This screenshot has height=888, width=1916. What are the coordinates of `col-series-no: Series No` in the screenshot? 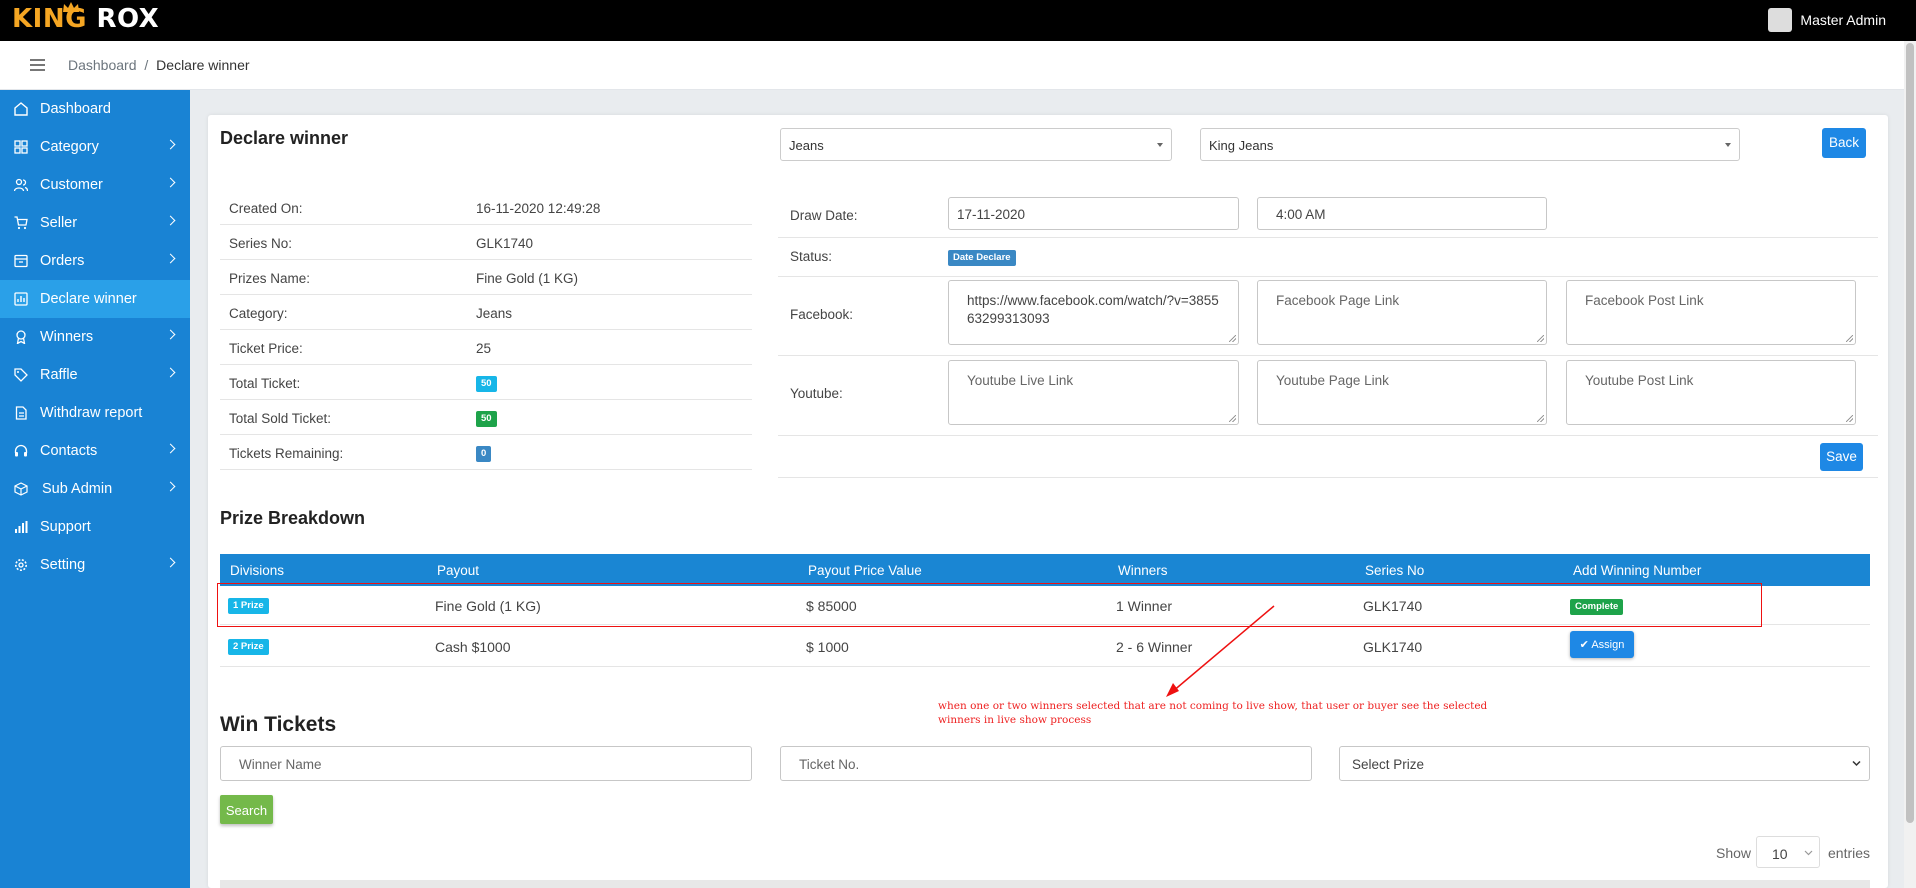 It's located at (1395, 570).